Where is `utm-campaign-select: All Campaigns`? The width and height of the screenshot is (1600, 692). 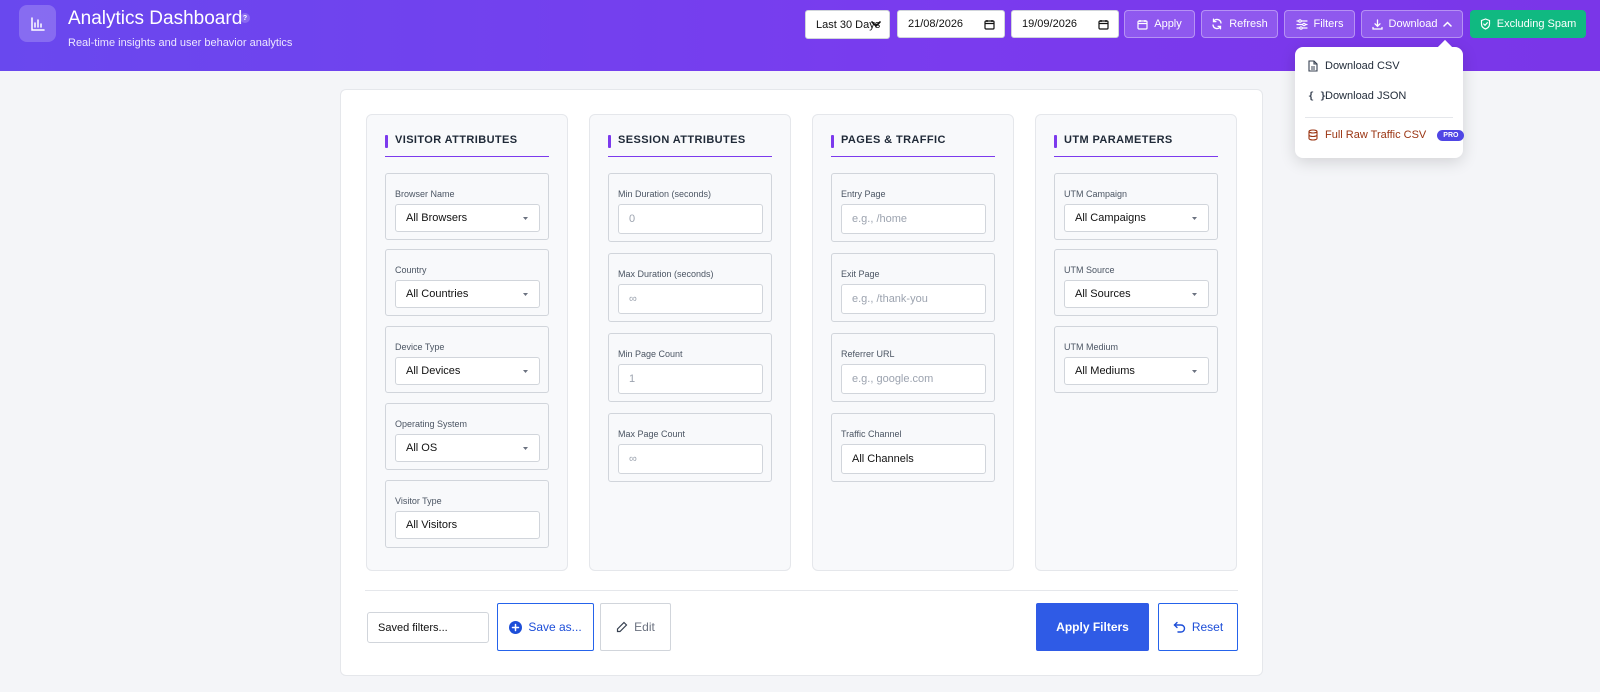
utm-campaign-select: All Campaigns is located at coordinates (1136, 218).